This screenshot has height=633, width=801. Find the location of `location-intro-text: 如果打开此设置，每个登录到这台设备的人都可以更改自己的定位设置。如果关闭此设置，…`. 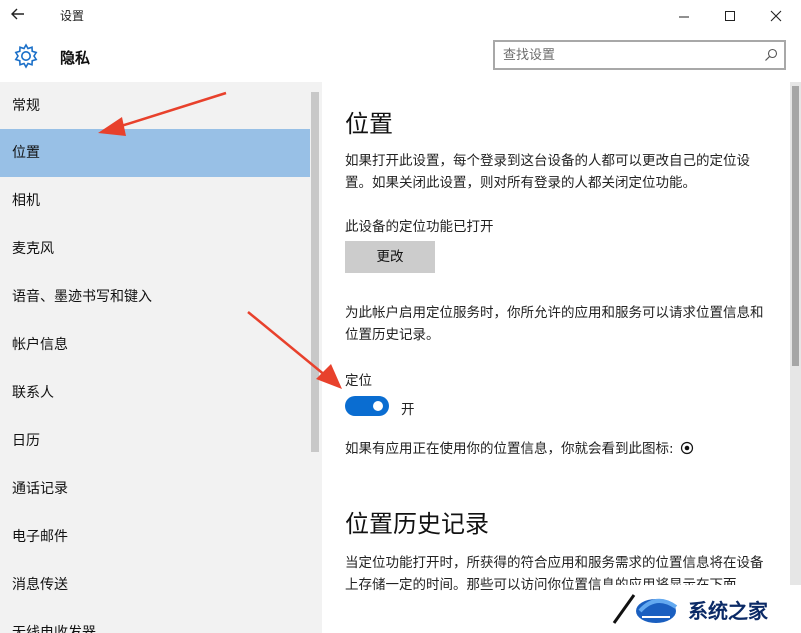

location-intro-text: 如果打开此设置，每个登录到这台设备的人都可以更改自己的定位设置。如果关闭此设置，… is located at coordinates (547, 172).